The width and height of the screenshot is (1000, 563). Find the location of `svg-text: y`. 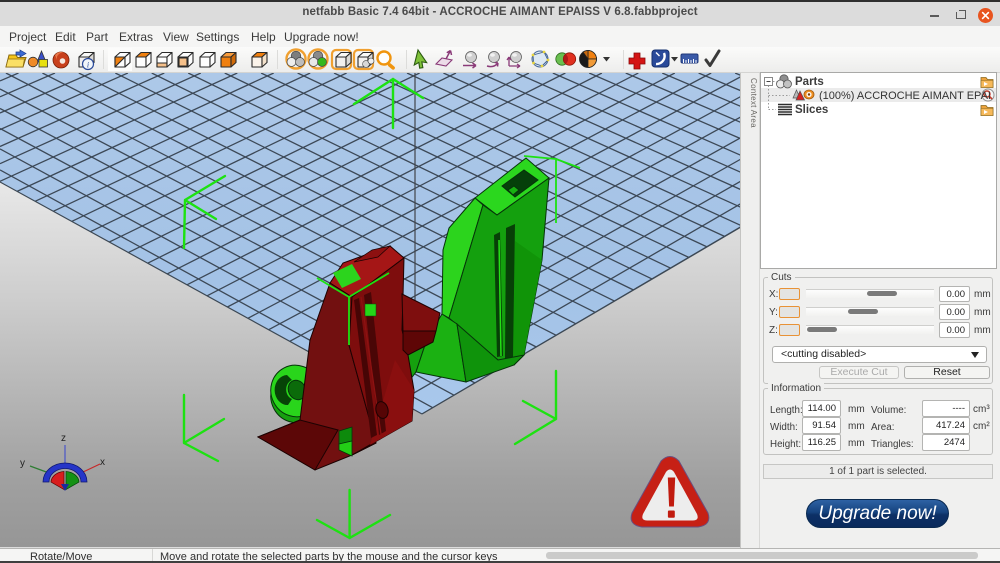

svg-text: y is located at coordinates (22, 463).